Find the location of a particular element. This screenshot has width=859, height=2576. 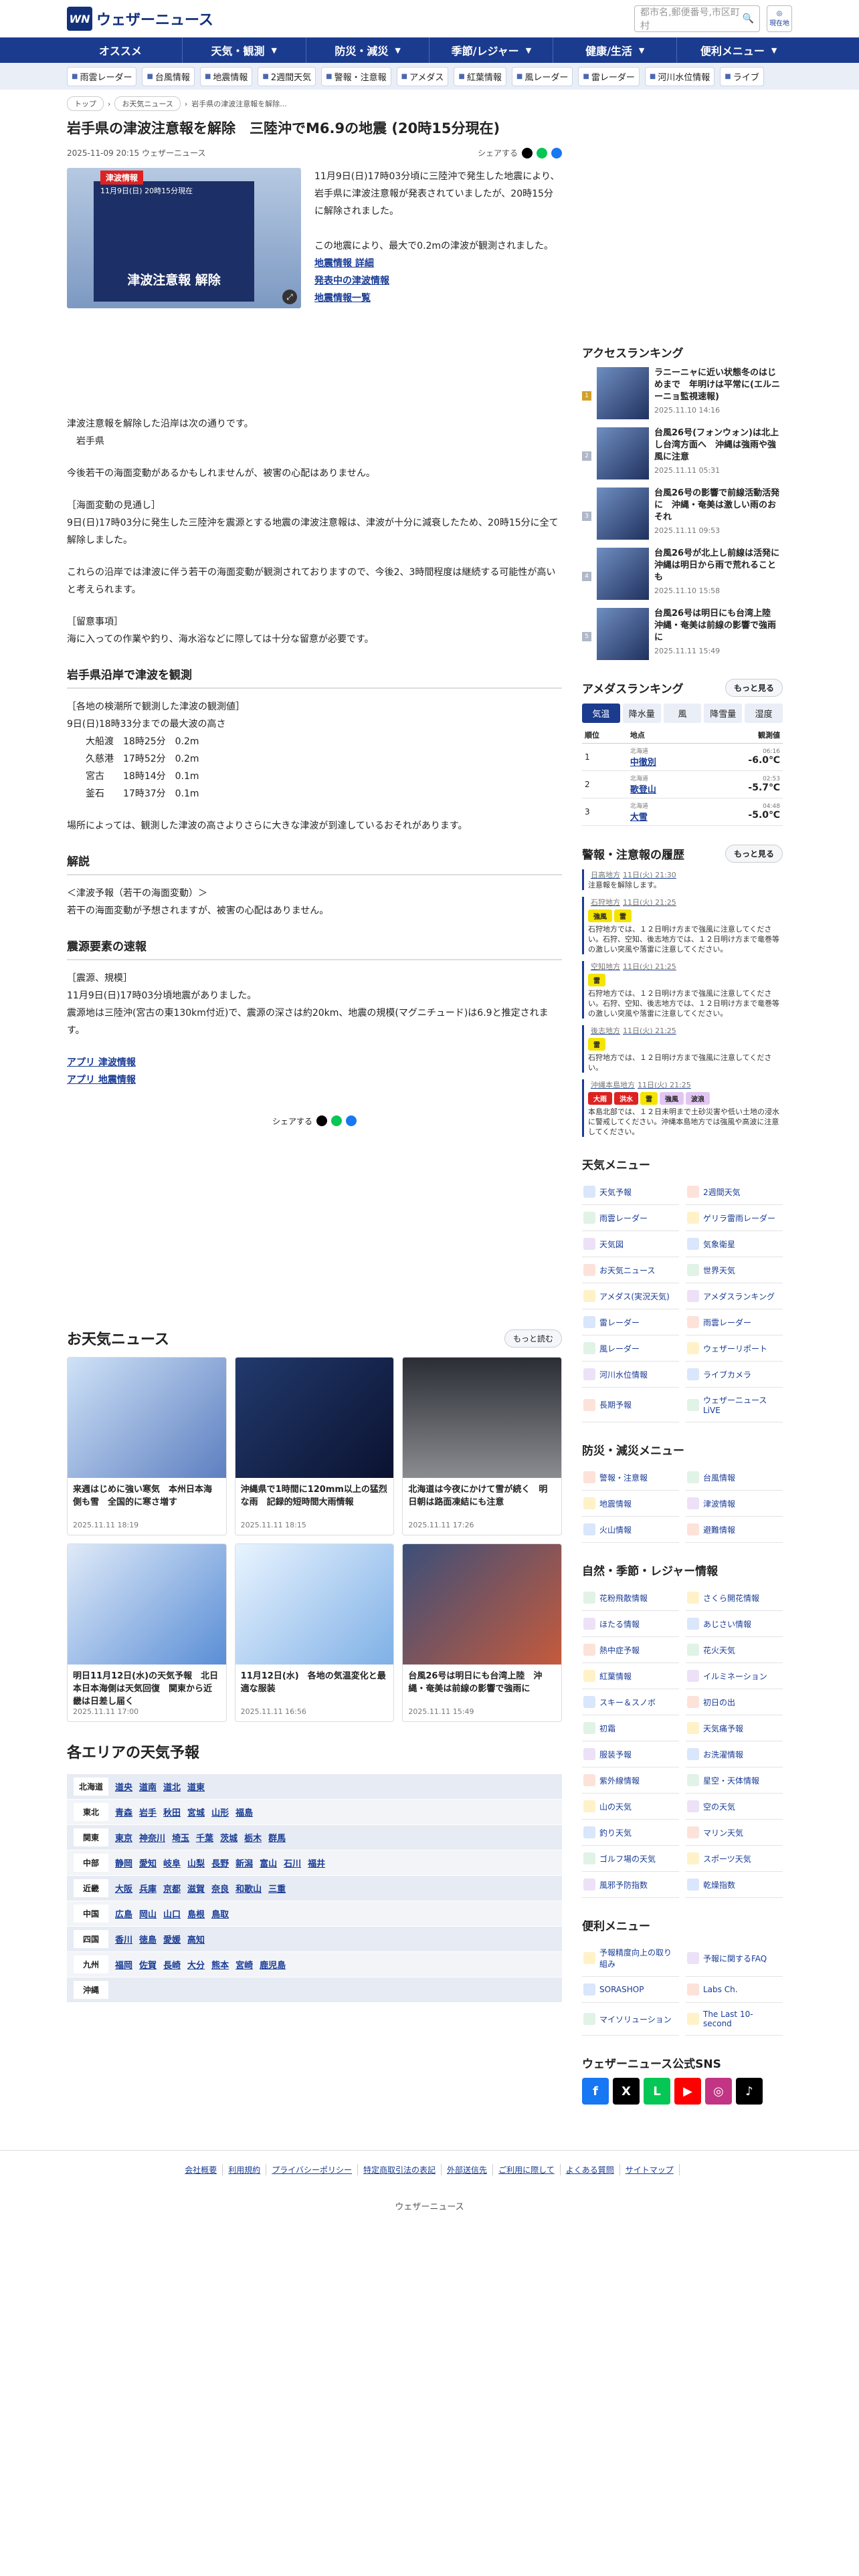

prefecture-link: 福島 is located at coordinates (244, 1812).